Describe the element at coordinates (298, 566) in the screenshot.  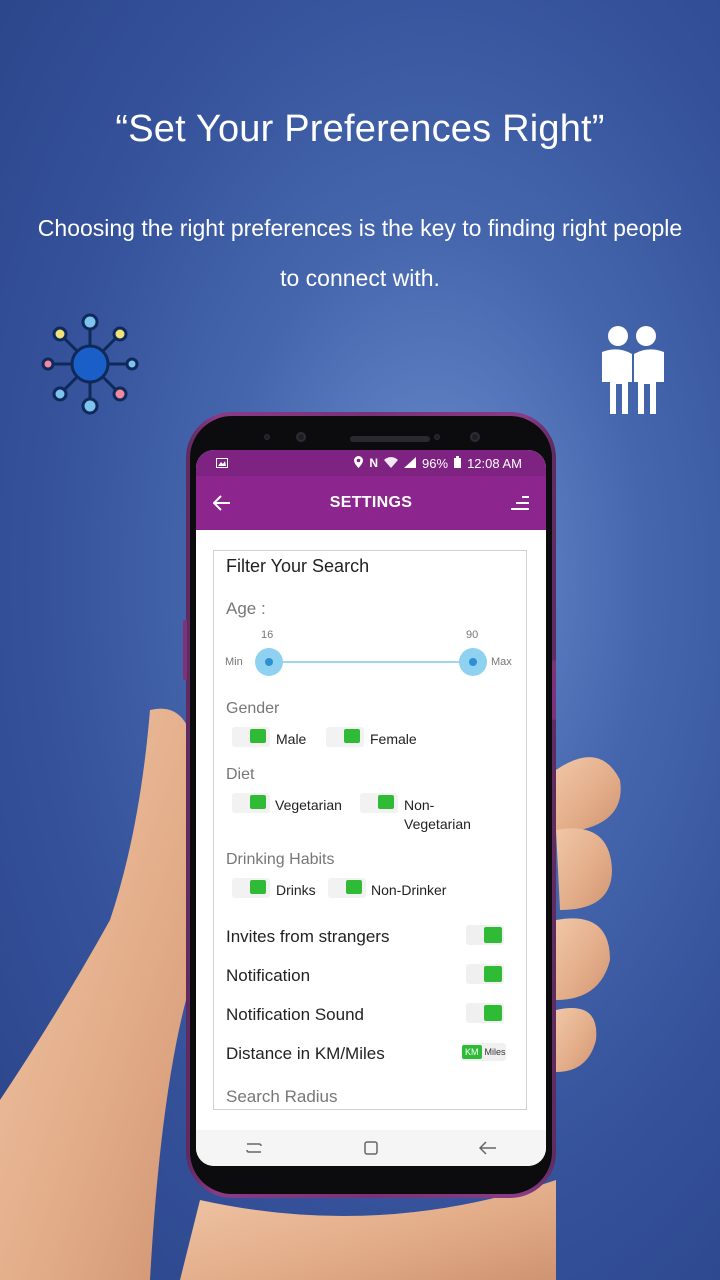
I see `filter-title: Filter Your Search` at that location.